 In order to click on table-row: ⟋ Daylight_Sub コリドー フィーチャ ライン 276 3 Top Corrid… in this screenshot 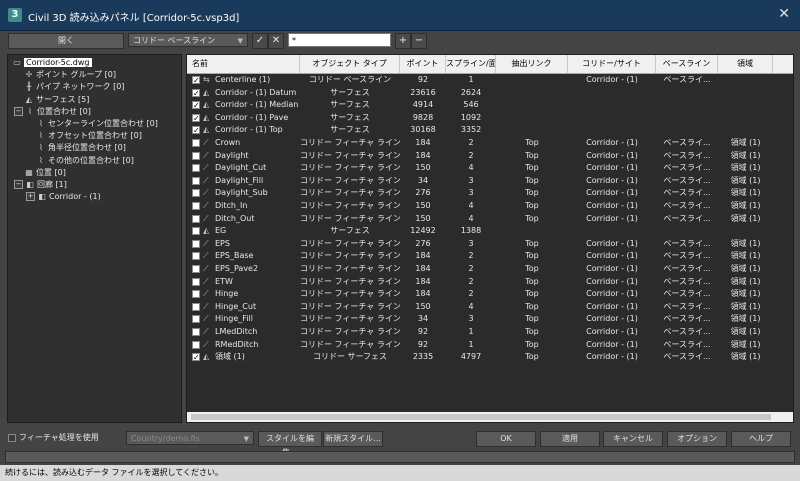, I will do `click(490, 193)`.